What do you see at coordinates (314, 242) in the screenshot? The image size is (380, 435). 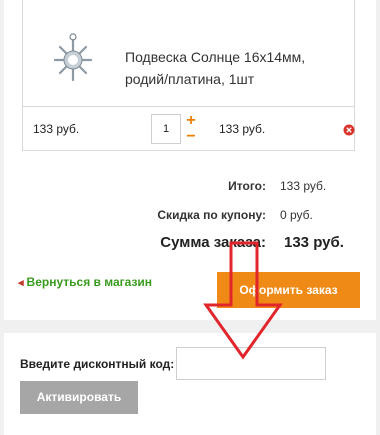 I see `order-sum-value: 133 руб.` at bounding box center [314, 242].